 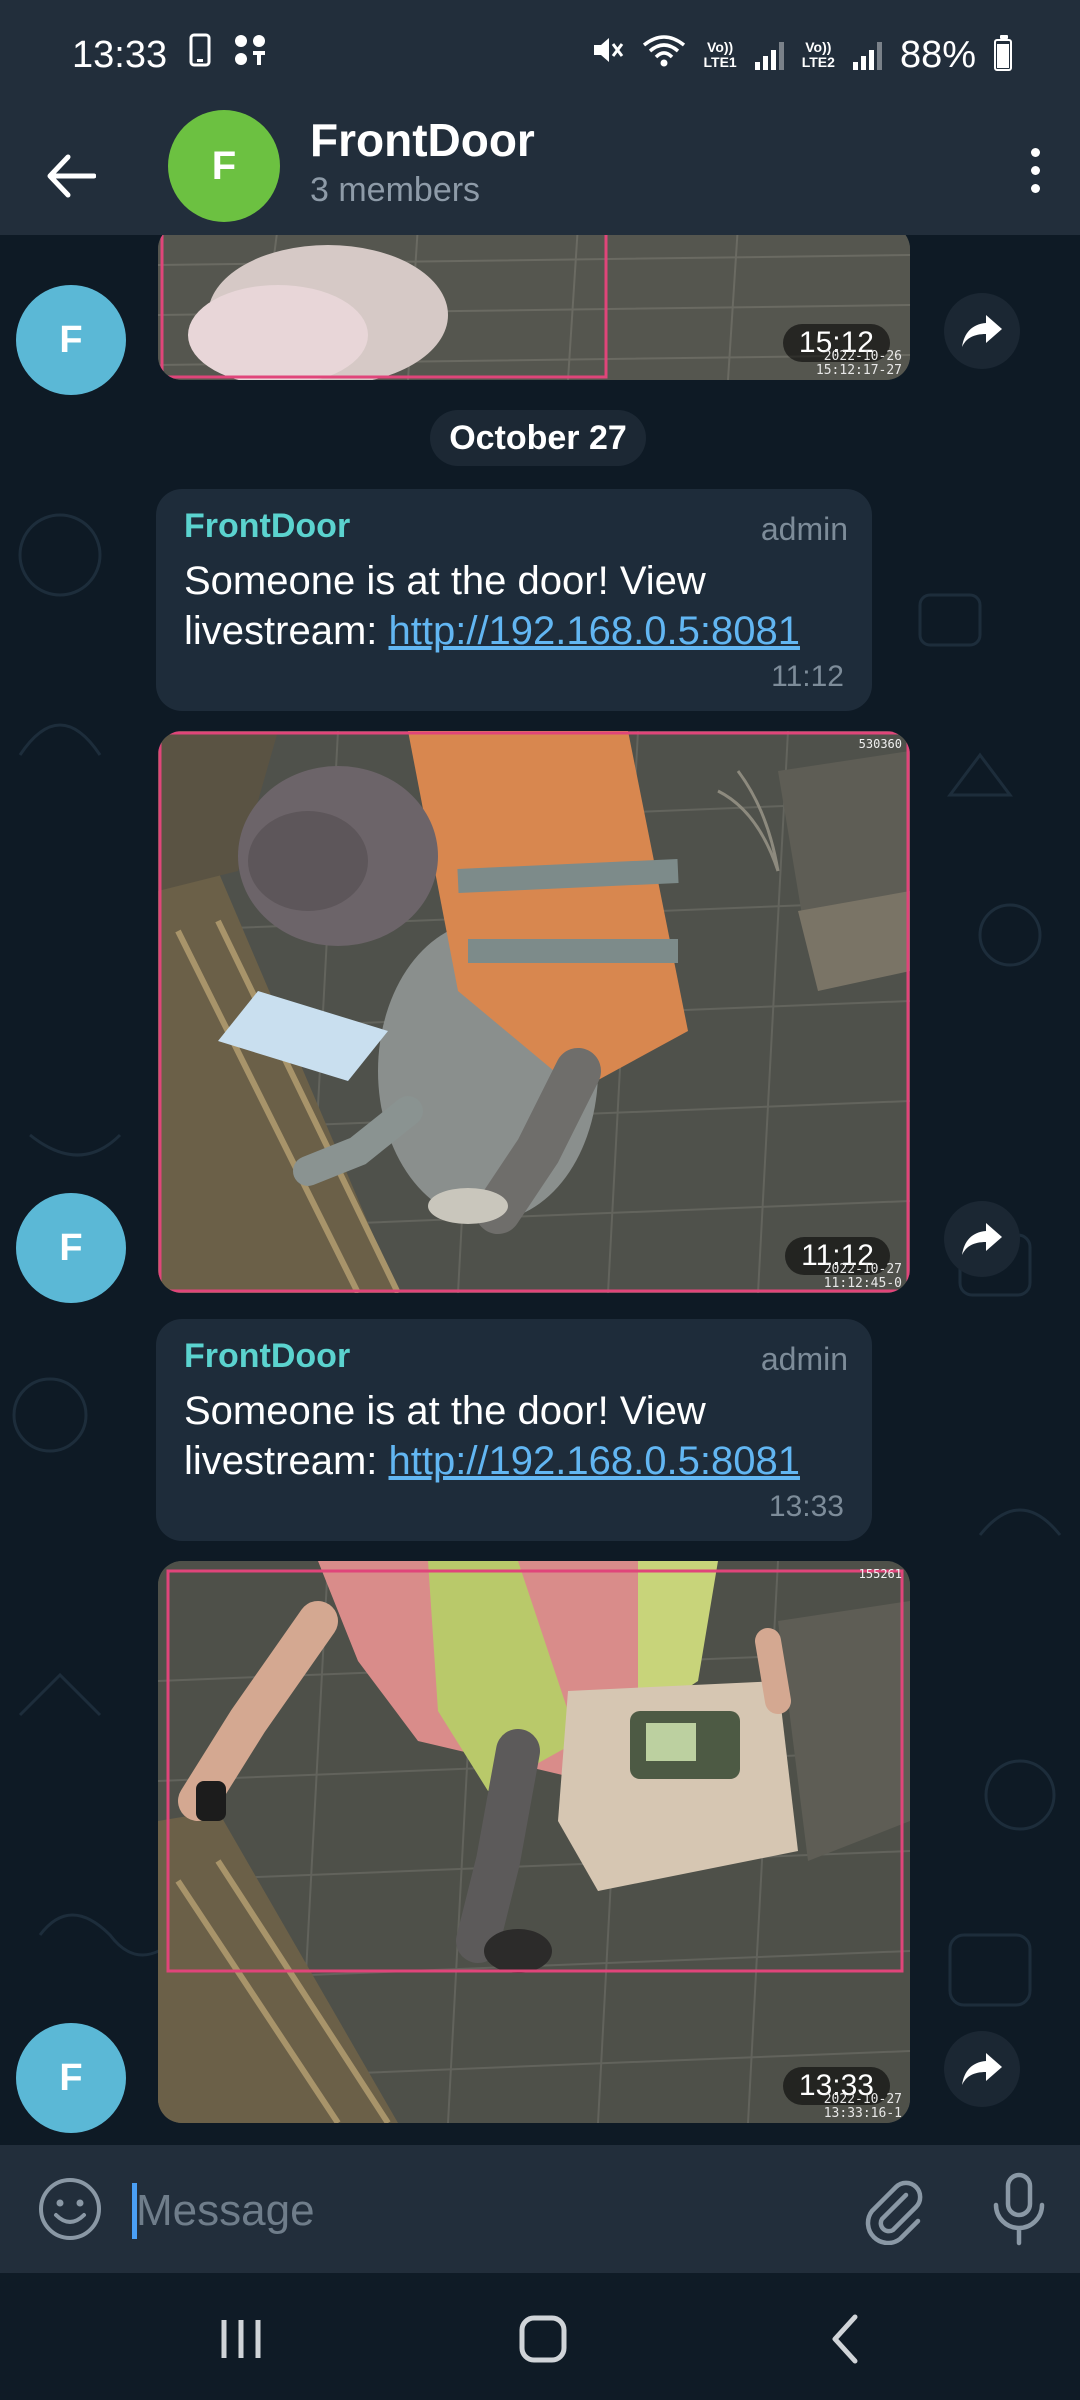 I want to click on chat-title: FrontDoor, so click(x=422, y=140).